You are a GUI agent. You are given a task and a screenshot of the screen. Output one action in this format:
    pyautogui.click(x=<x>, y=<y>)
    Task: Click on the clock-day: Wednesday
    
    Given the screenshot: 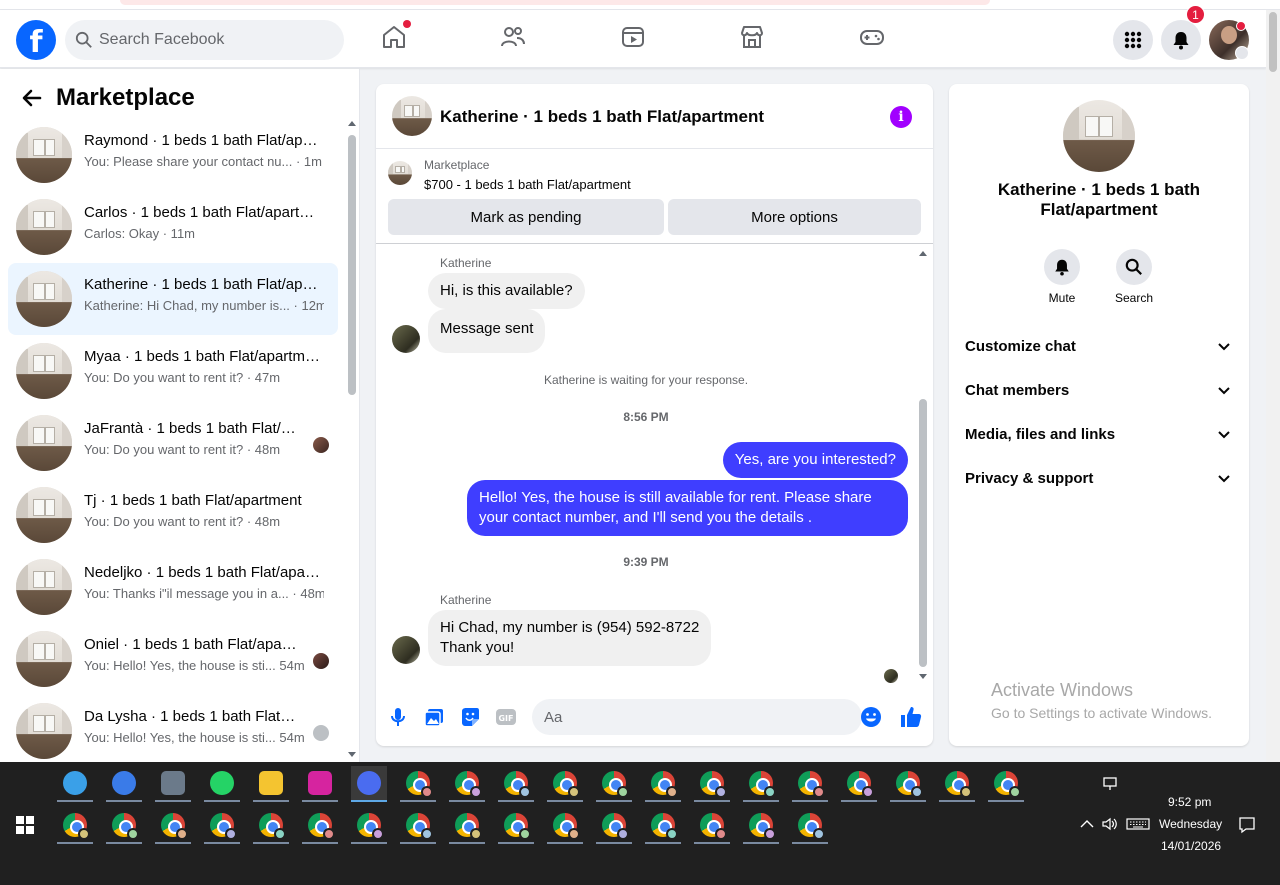 What is the action you would take?
    pyautogui.click(x=1190, y=824)
    